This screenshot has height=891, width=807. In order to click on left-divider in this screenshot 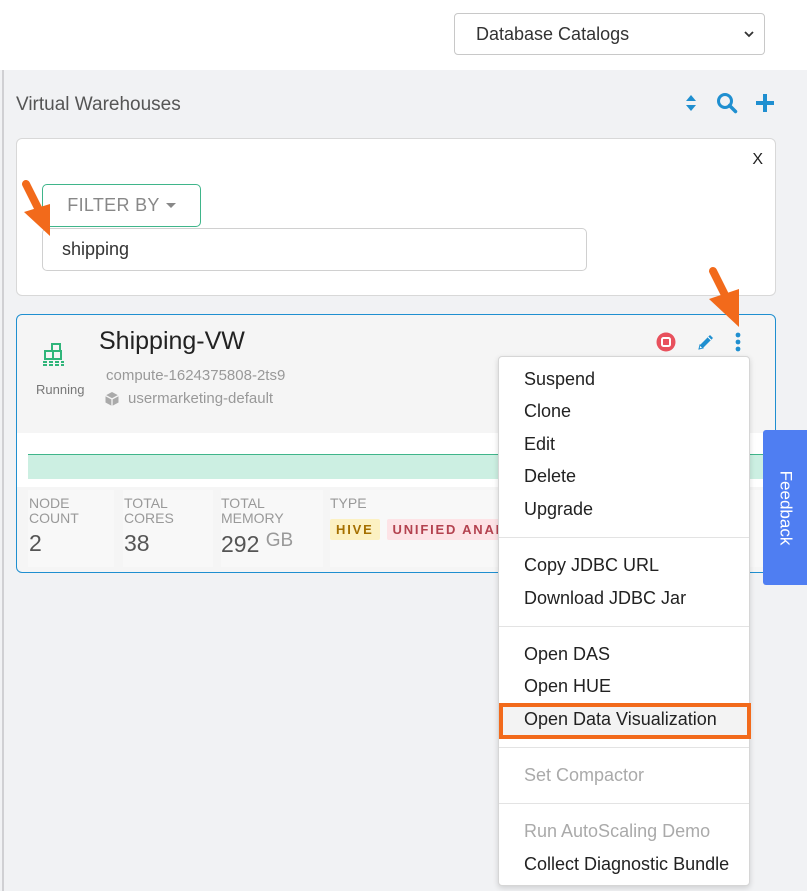, I will do `click(3, 480)`.